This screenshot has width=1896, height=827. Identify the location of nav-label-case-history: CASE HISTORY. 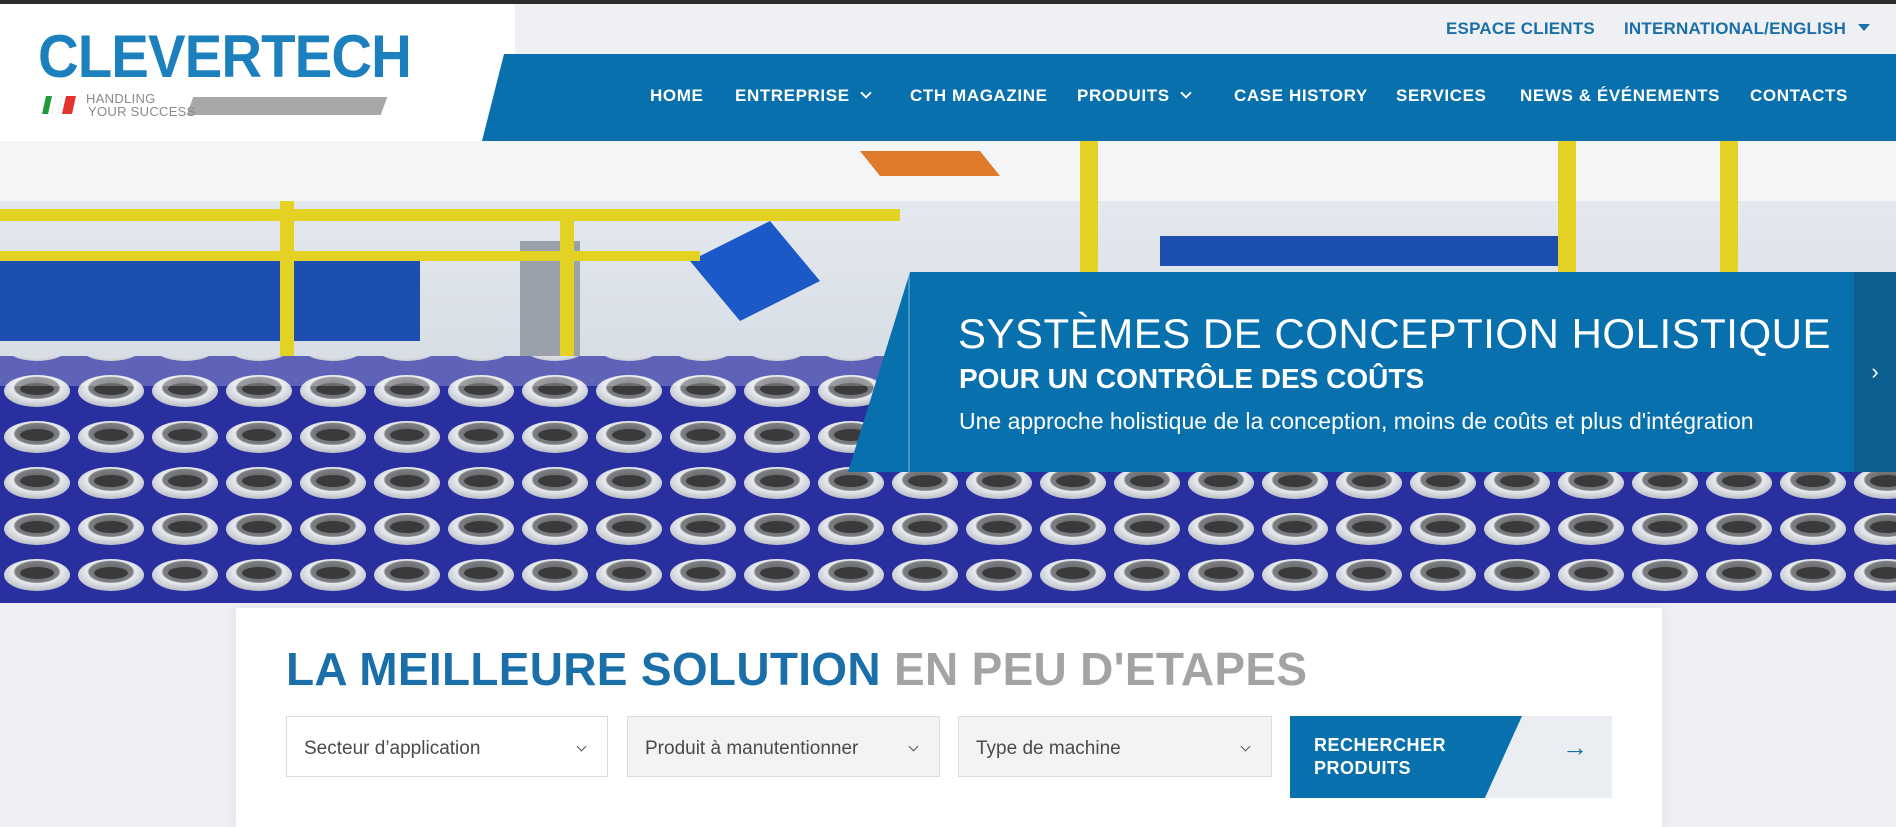
(1301, 95).